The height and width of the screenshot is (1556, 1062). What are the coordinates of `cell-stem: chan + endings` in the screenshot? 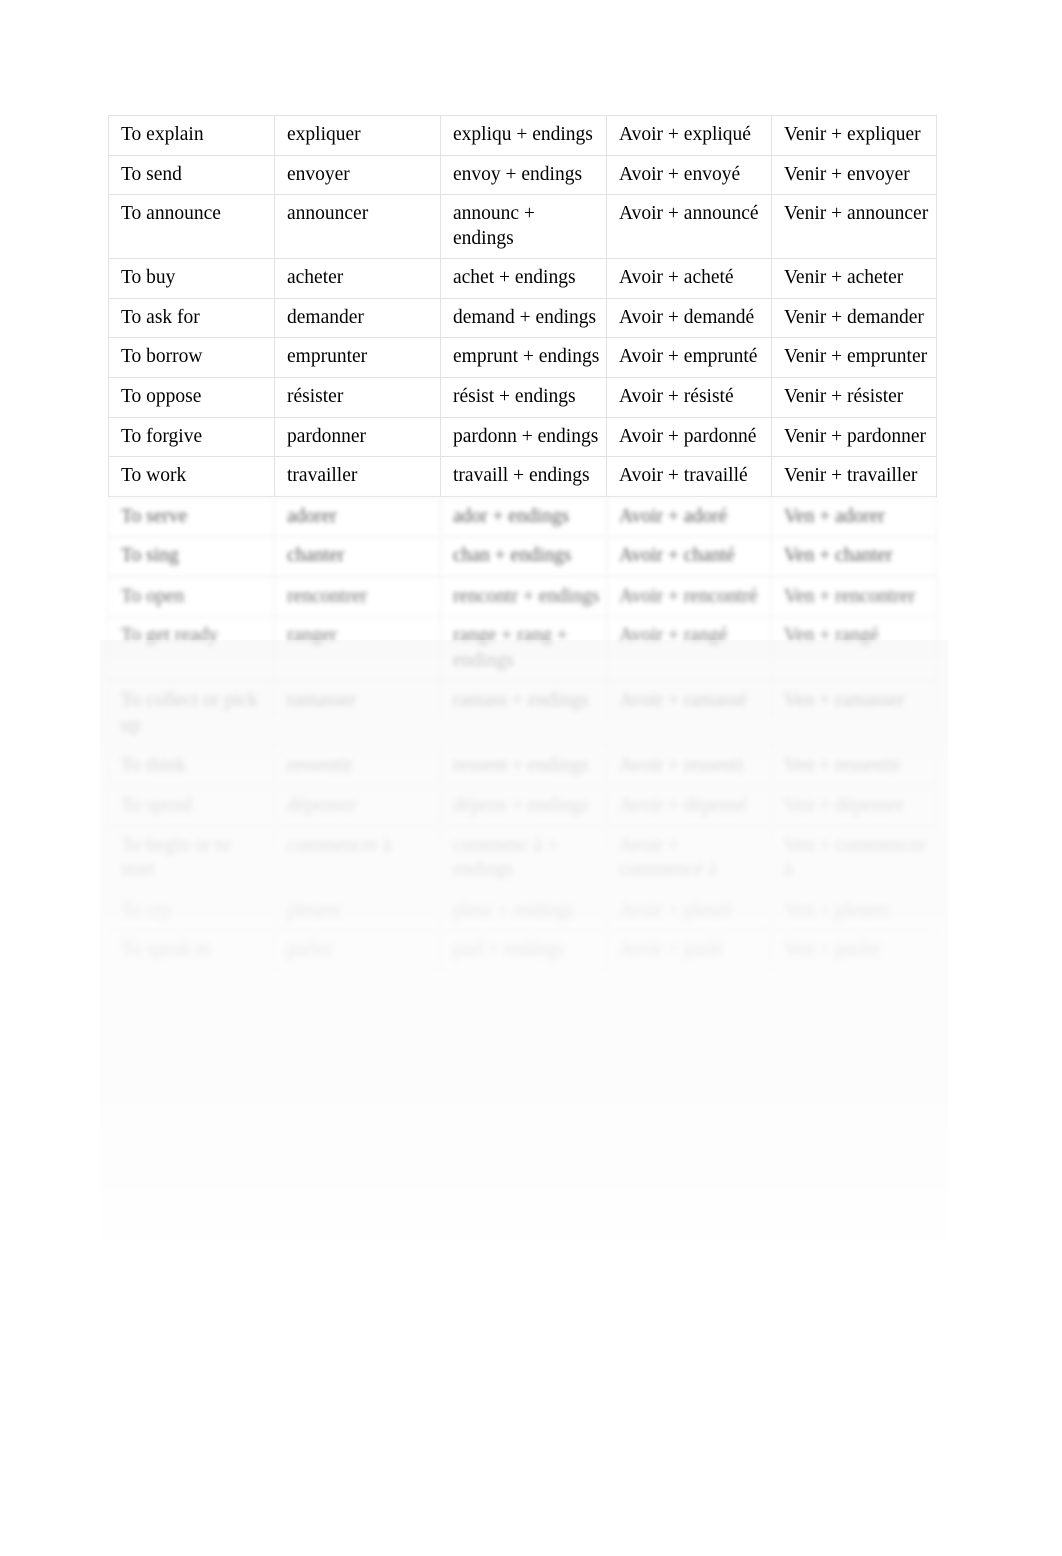 It's located at (523, 556).